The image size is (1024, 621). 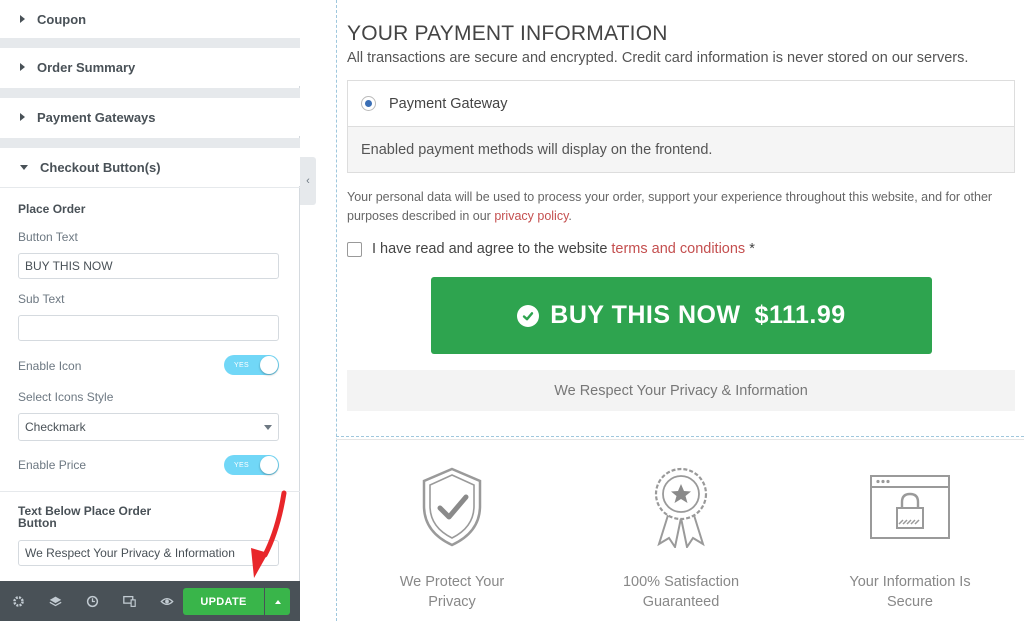 I want to click on privacy-respect-note: We Respect Your Privacy & Information, so click(x=681, y=390).